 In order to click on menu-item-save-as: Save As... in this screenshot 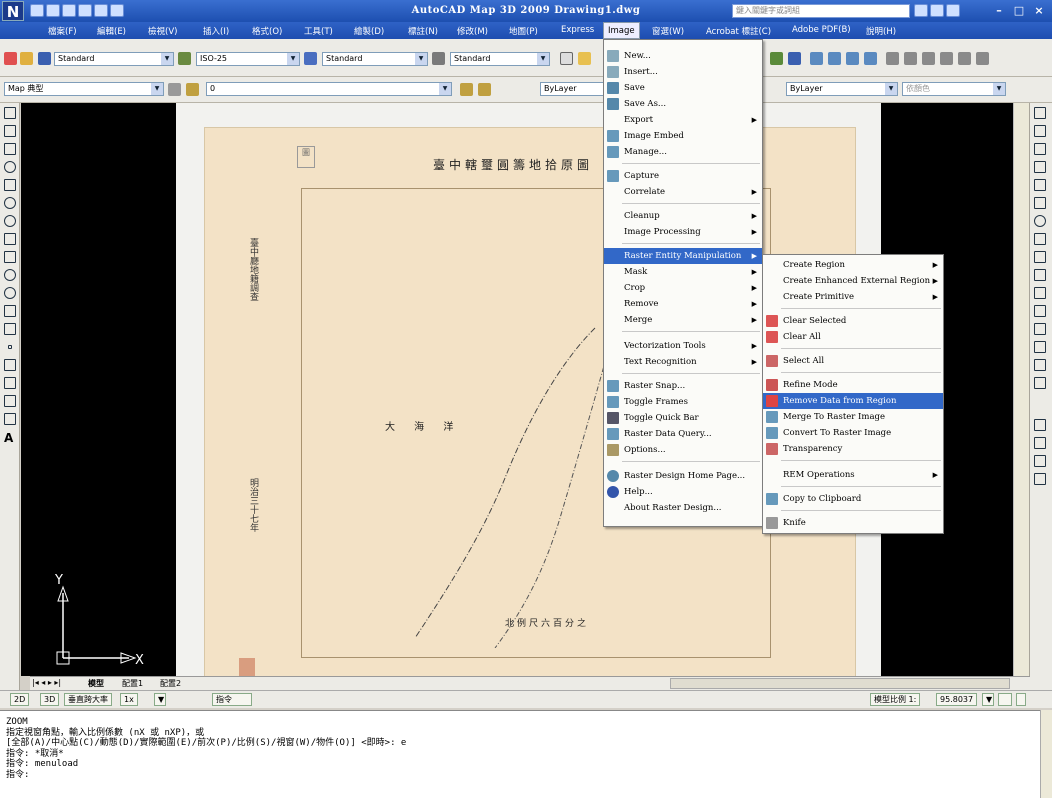, I will do `click(683, 104)`.